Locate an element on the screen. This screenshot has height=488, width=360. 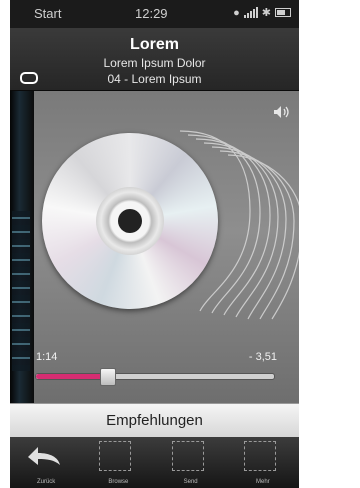
bottom-toolbar: Zurück Browse Send Mehr is located at coordinates (154, 462).